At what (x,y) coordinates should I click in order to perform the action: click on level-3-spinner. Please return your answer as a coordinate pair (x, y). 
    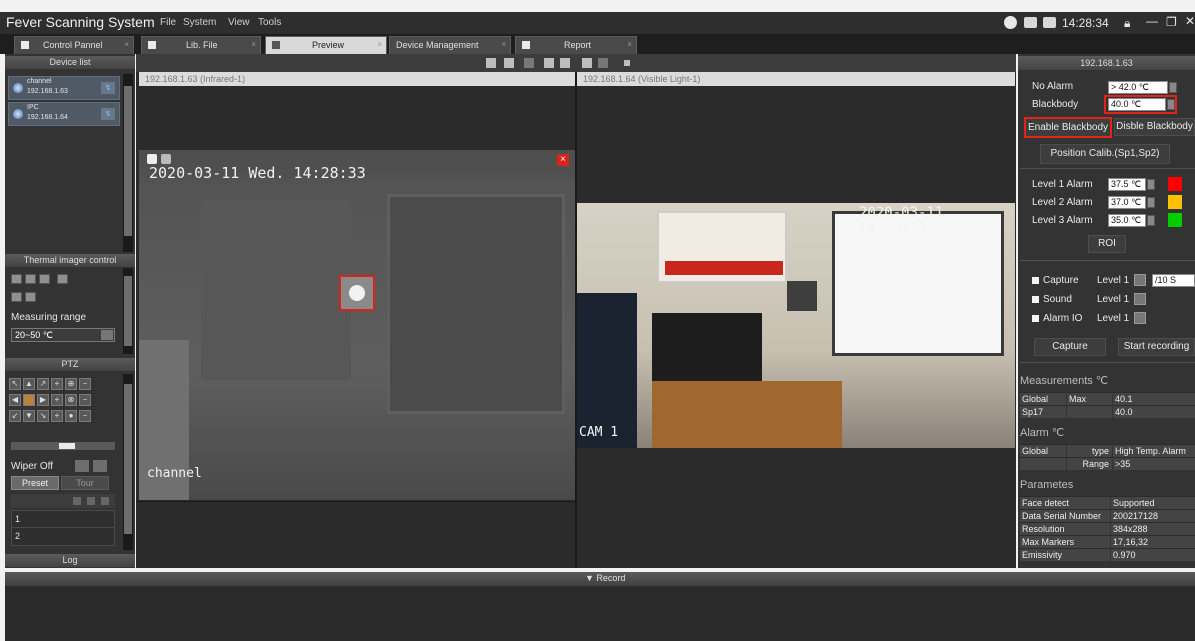
    Looking at the image, I should click on (1151, 220).